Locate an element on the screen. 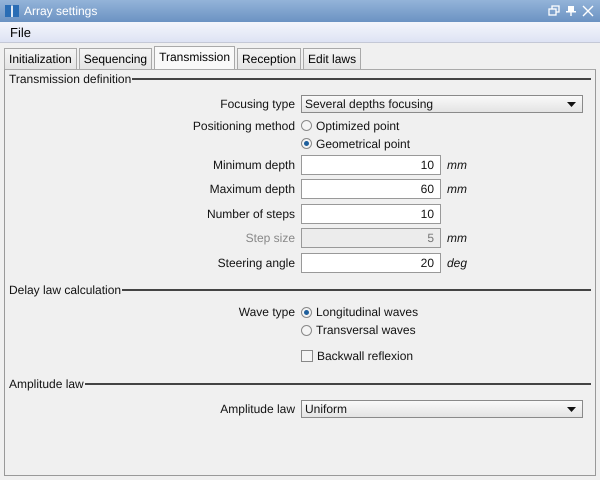 This screenshot has width=600, height=480. dropdown: Several depths focusing is located at coordinates (442, 104).